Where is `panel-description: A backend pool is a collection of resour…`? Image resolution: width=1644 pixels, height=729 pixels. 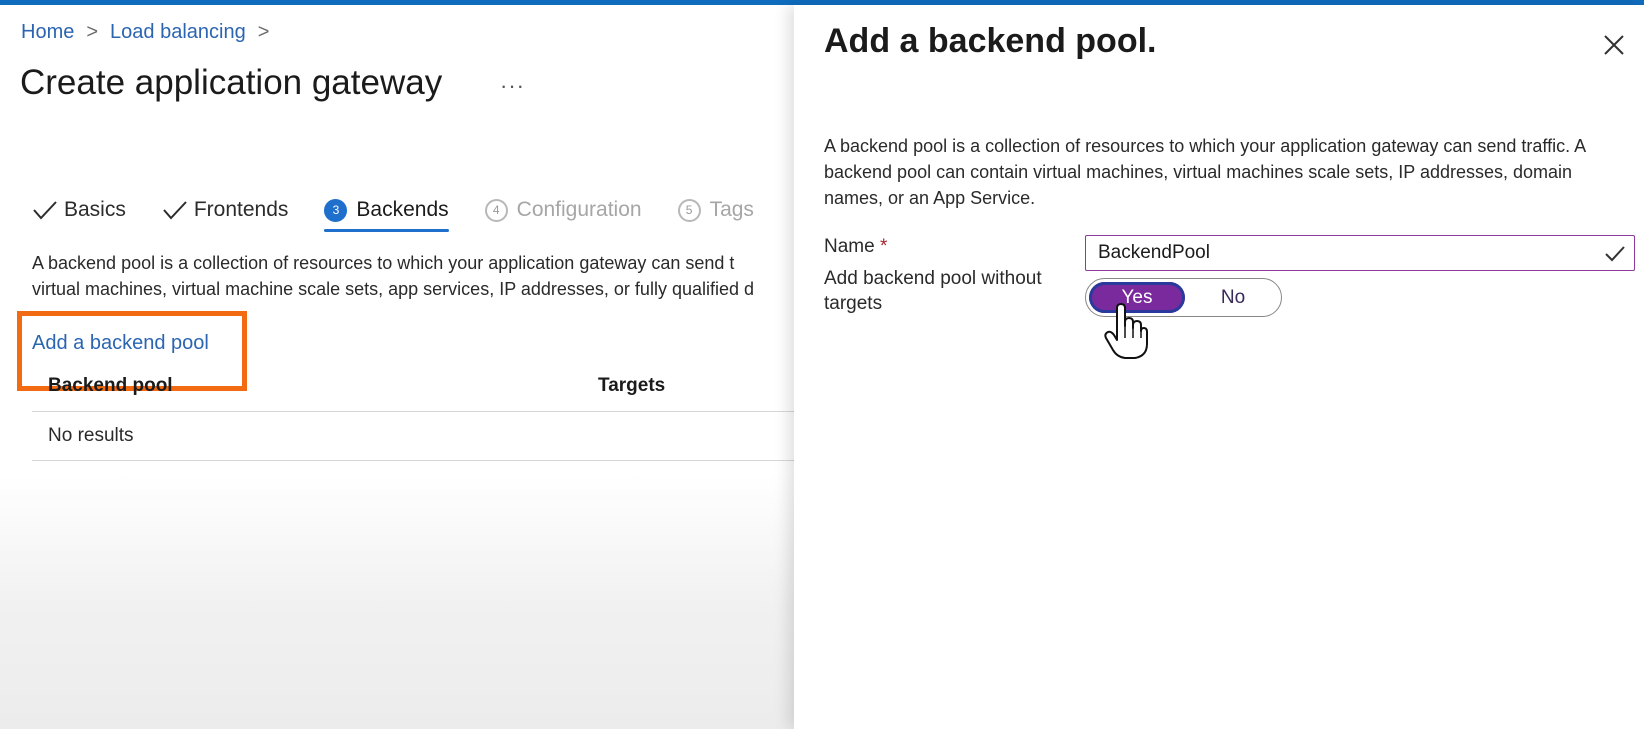 panel-description: A backend pool is a collection of resour… is located at coordinates (1205, 172).